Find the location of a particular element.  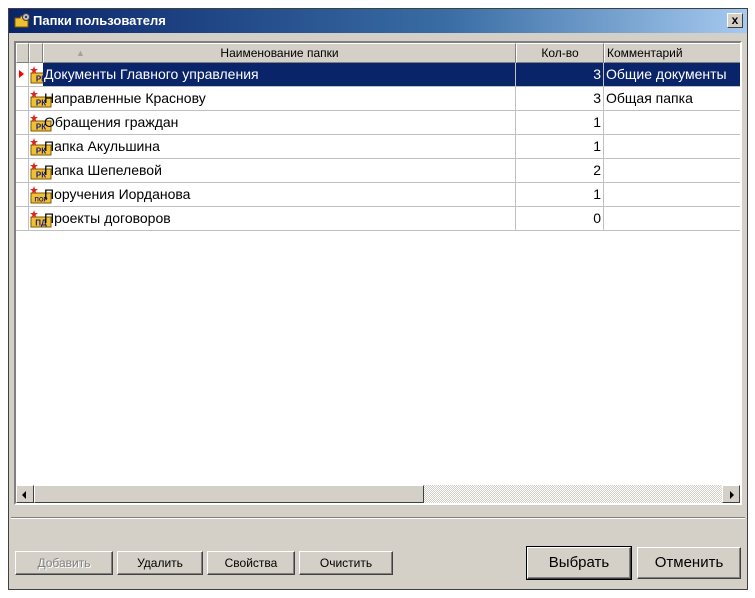

table-row: ПОР Поручения Иорданова 1 is located at coordinates (378, 195).